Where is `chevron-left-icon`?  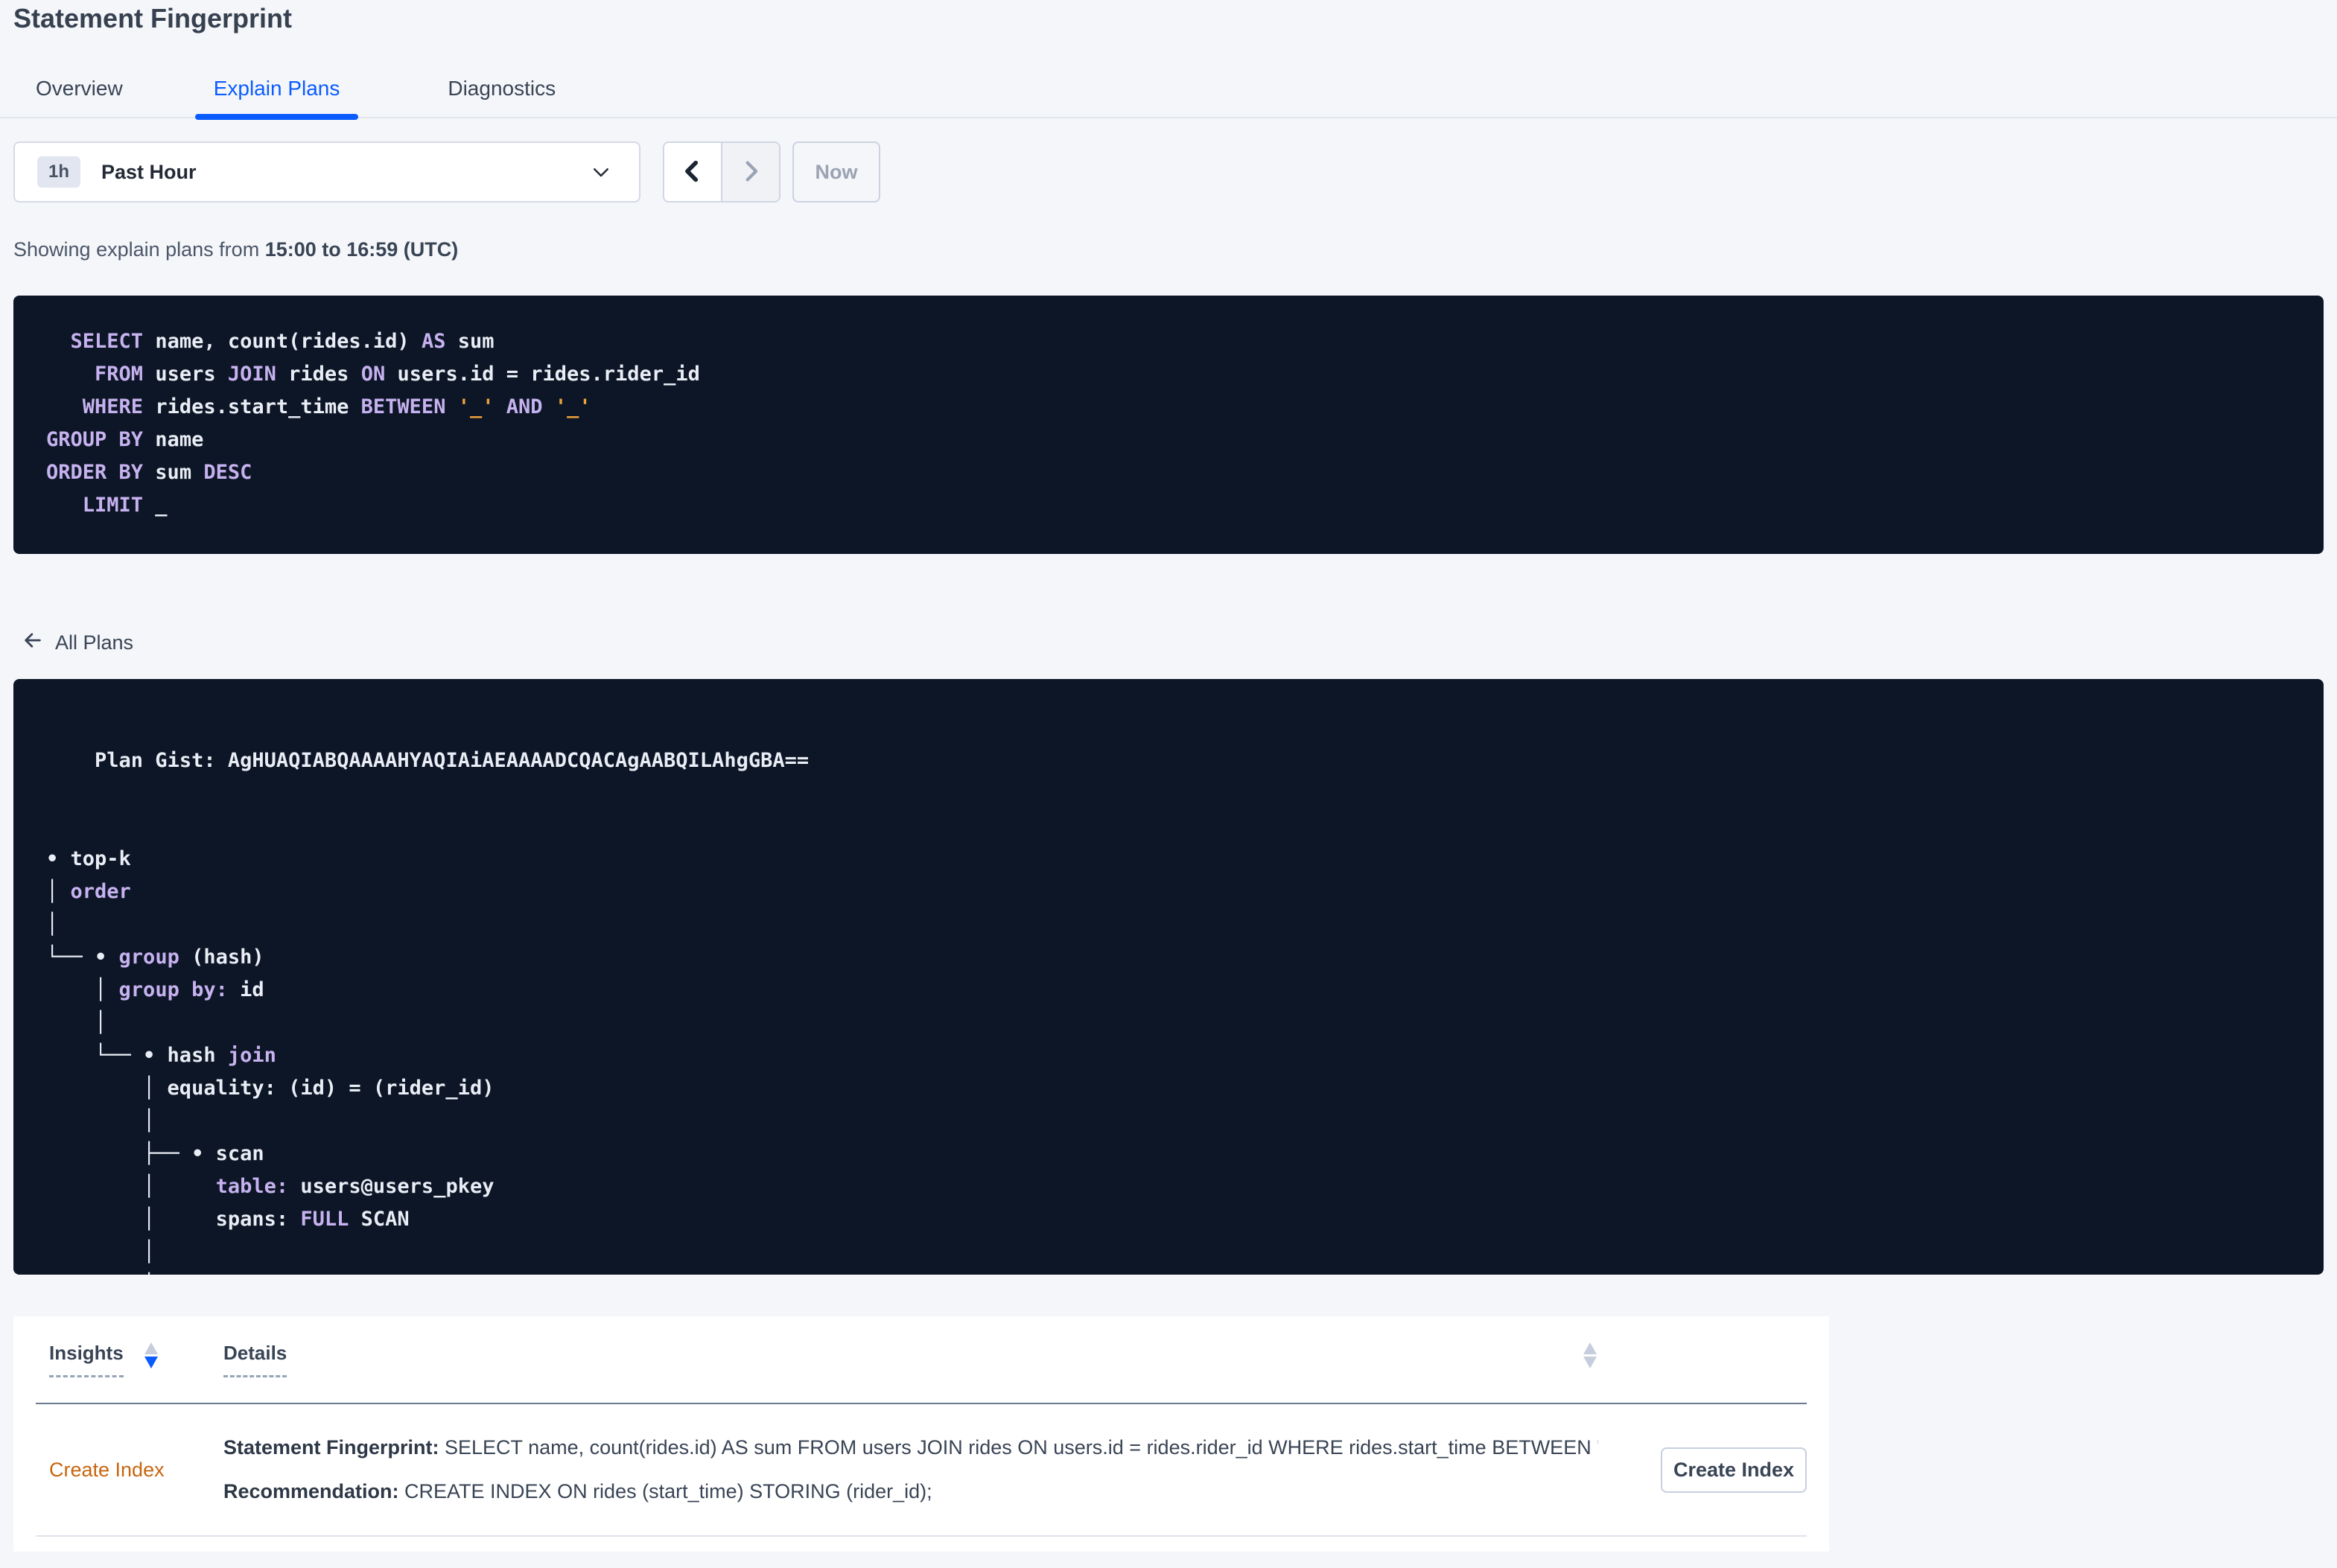 chevron-left-icon is located at coordinates (693, 172).